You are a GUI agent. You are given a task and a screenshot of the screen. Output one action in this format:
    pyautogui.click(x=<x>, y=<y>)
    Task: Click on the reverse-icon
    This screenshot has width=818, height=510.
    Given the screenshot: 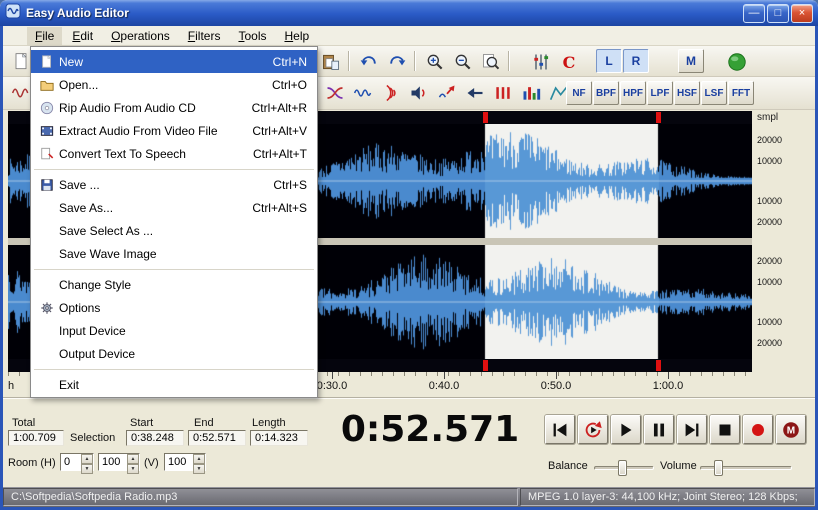 What is the action you would take?
    pyautogui.click(x=475, y=93)
    